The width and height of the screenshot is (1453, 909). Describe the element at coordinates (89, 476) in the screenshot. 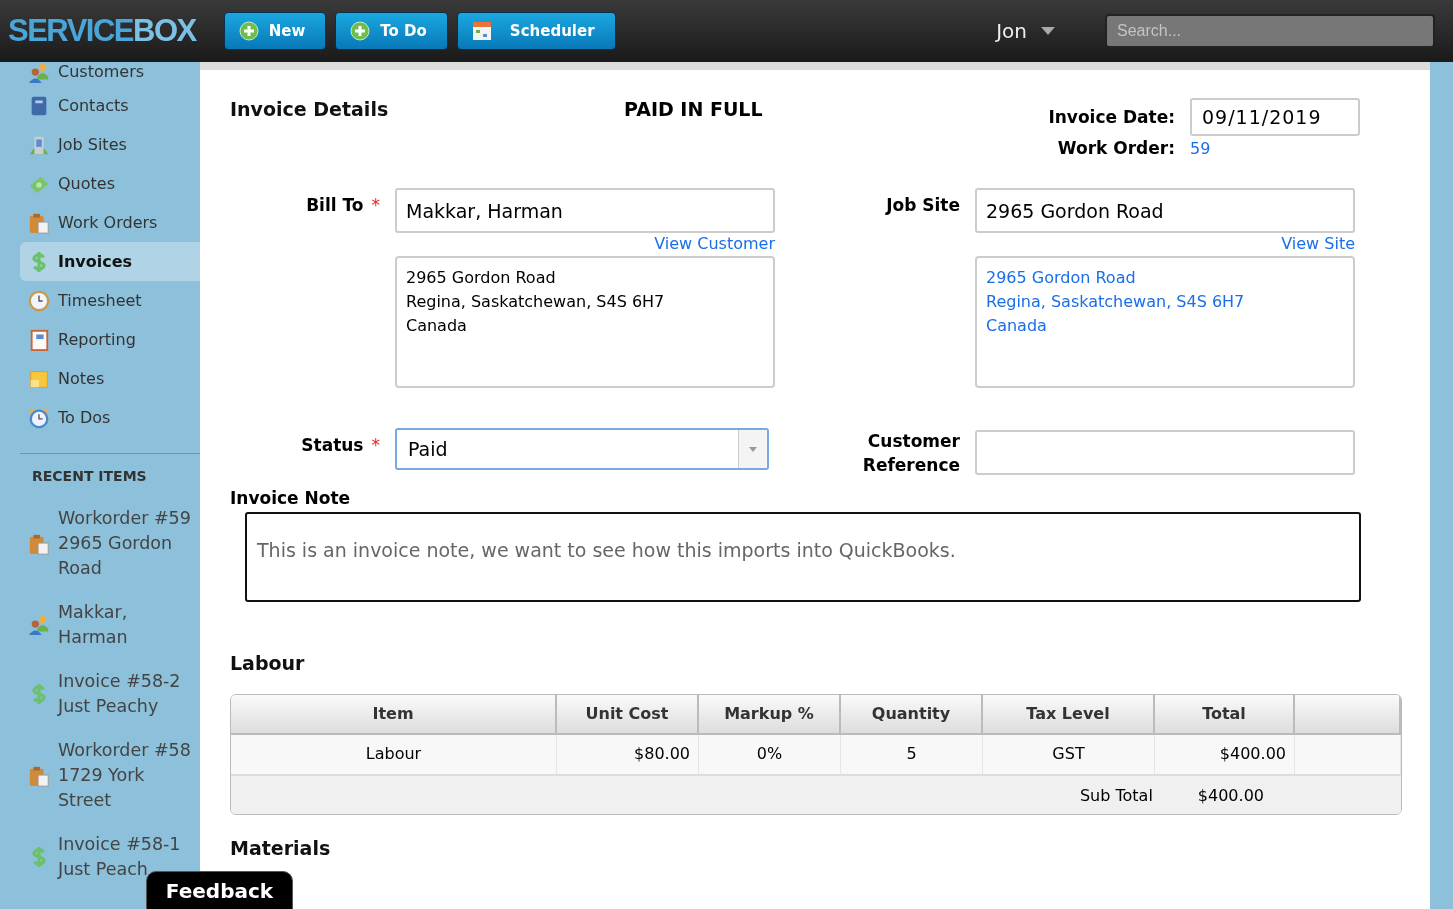

I see `section-heading: RECENT ITEMS` at that location.